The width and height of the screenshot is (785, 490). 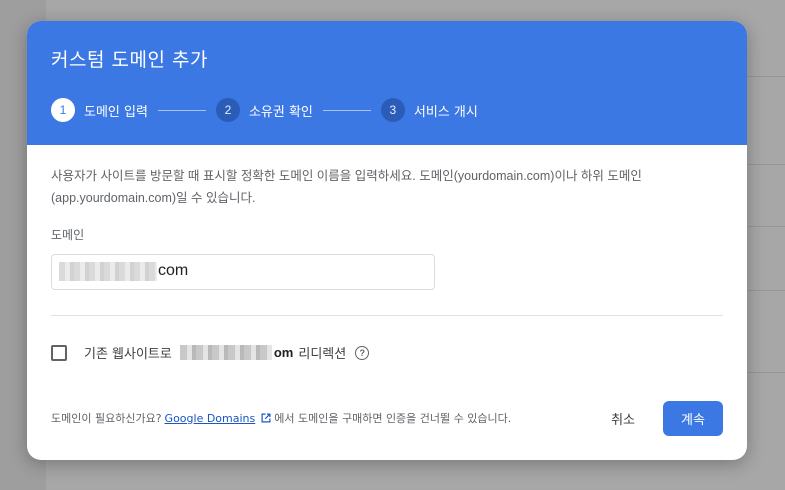 I want to click on redirect-option: 기존 웹사이트로 om 리디렉션 ?, so click(x=387, y=352).